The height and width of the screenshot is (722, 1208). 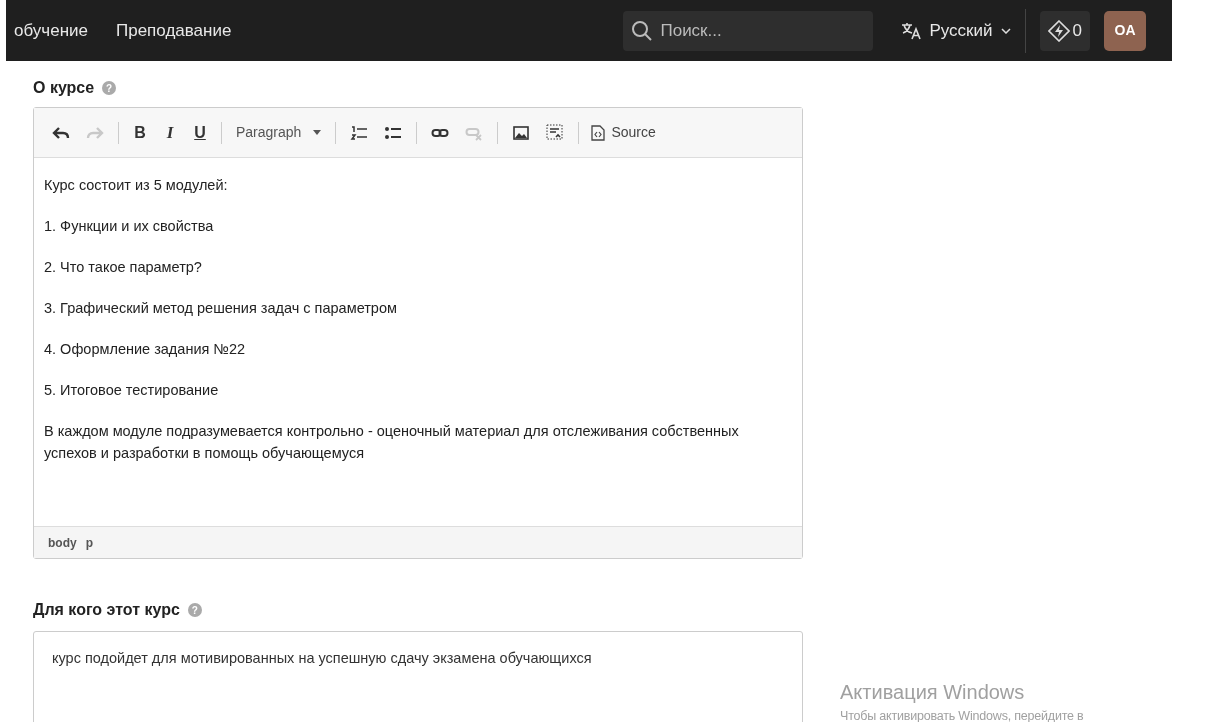 What do you see at coordinates (911, 30) in the screenshot?
I see `translate-icon` at bounding box center [911, 30].